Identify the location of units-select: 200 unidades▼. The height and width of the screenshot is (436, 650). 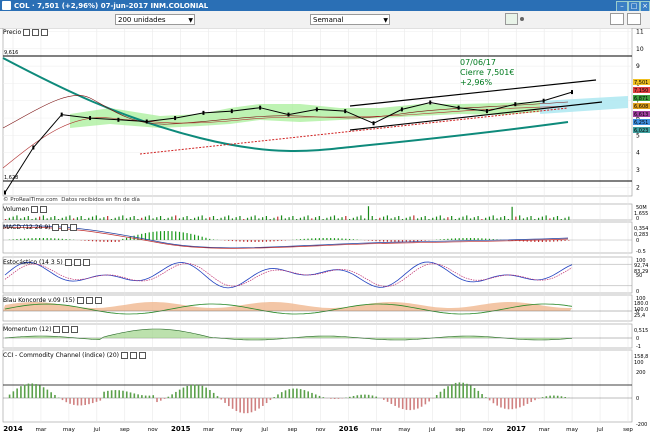
(155, 19).